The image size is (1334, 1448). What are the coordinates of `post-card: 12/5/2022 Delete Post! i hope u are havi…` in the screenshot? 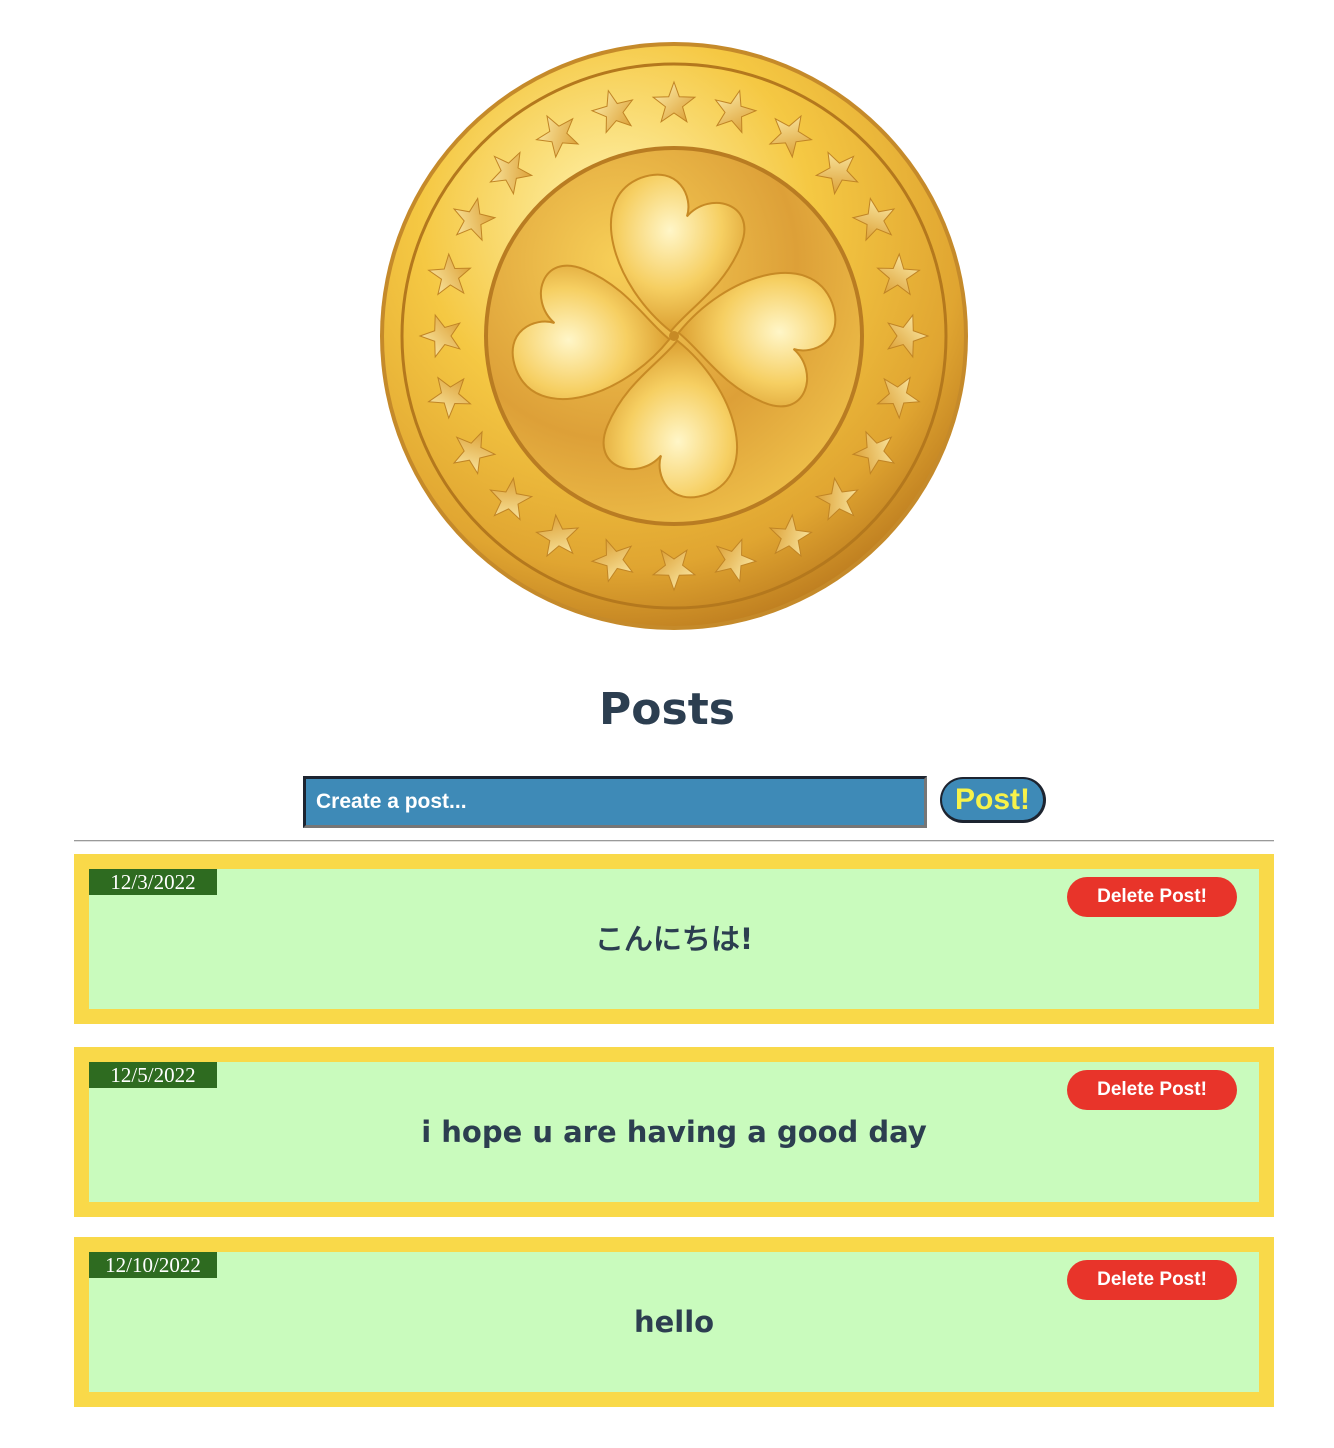 It's located at (674, 1132).